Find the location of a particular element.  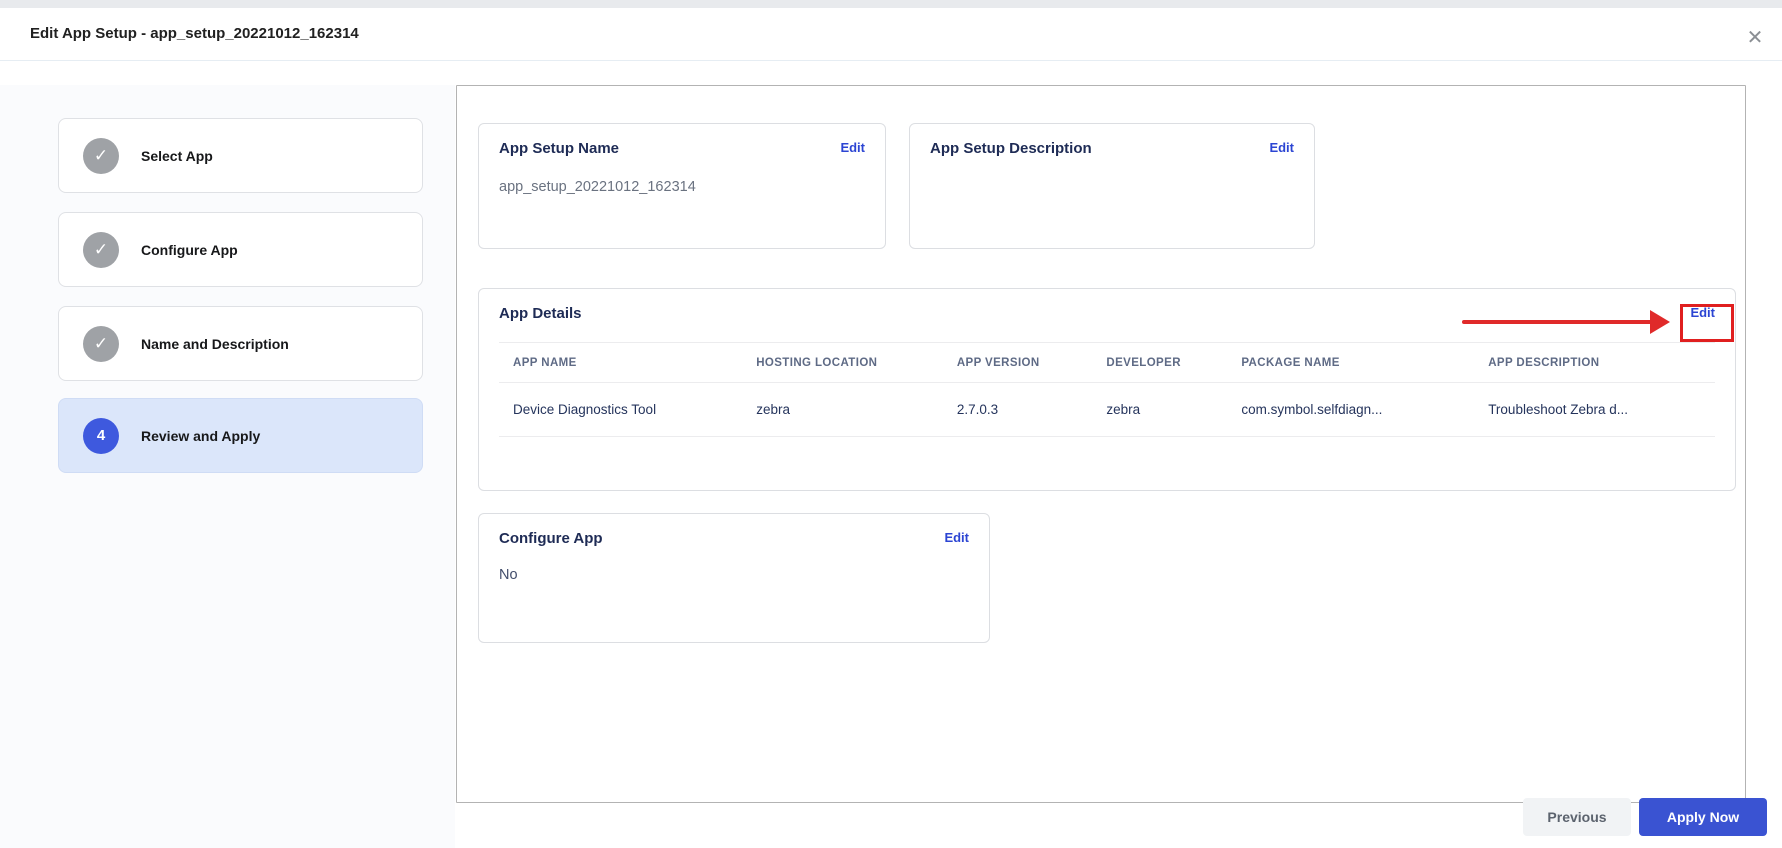

annotation-arrow-head-icon is located at coordinates (1660, 322).